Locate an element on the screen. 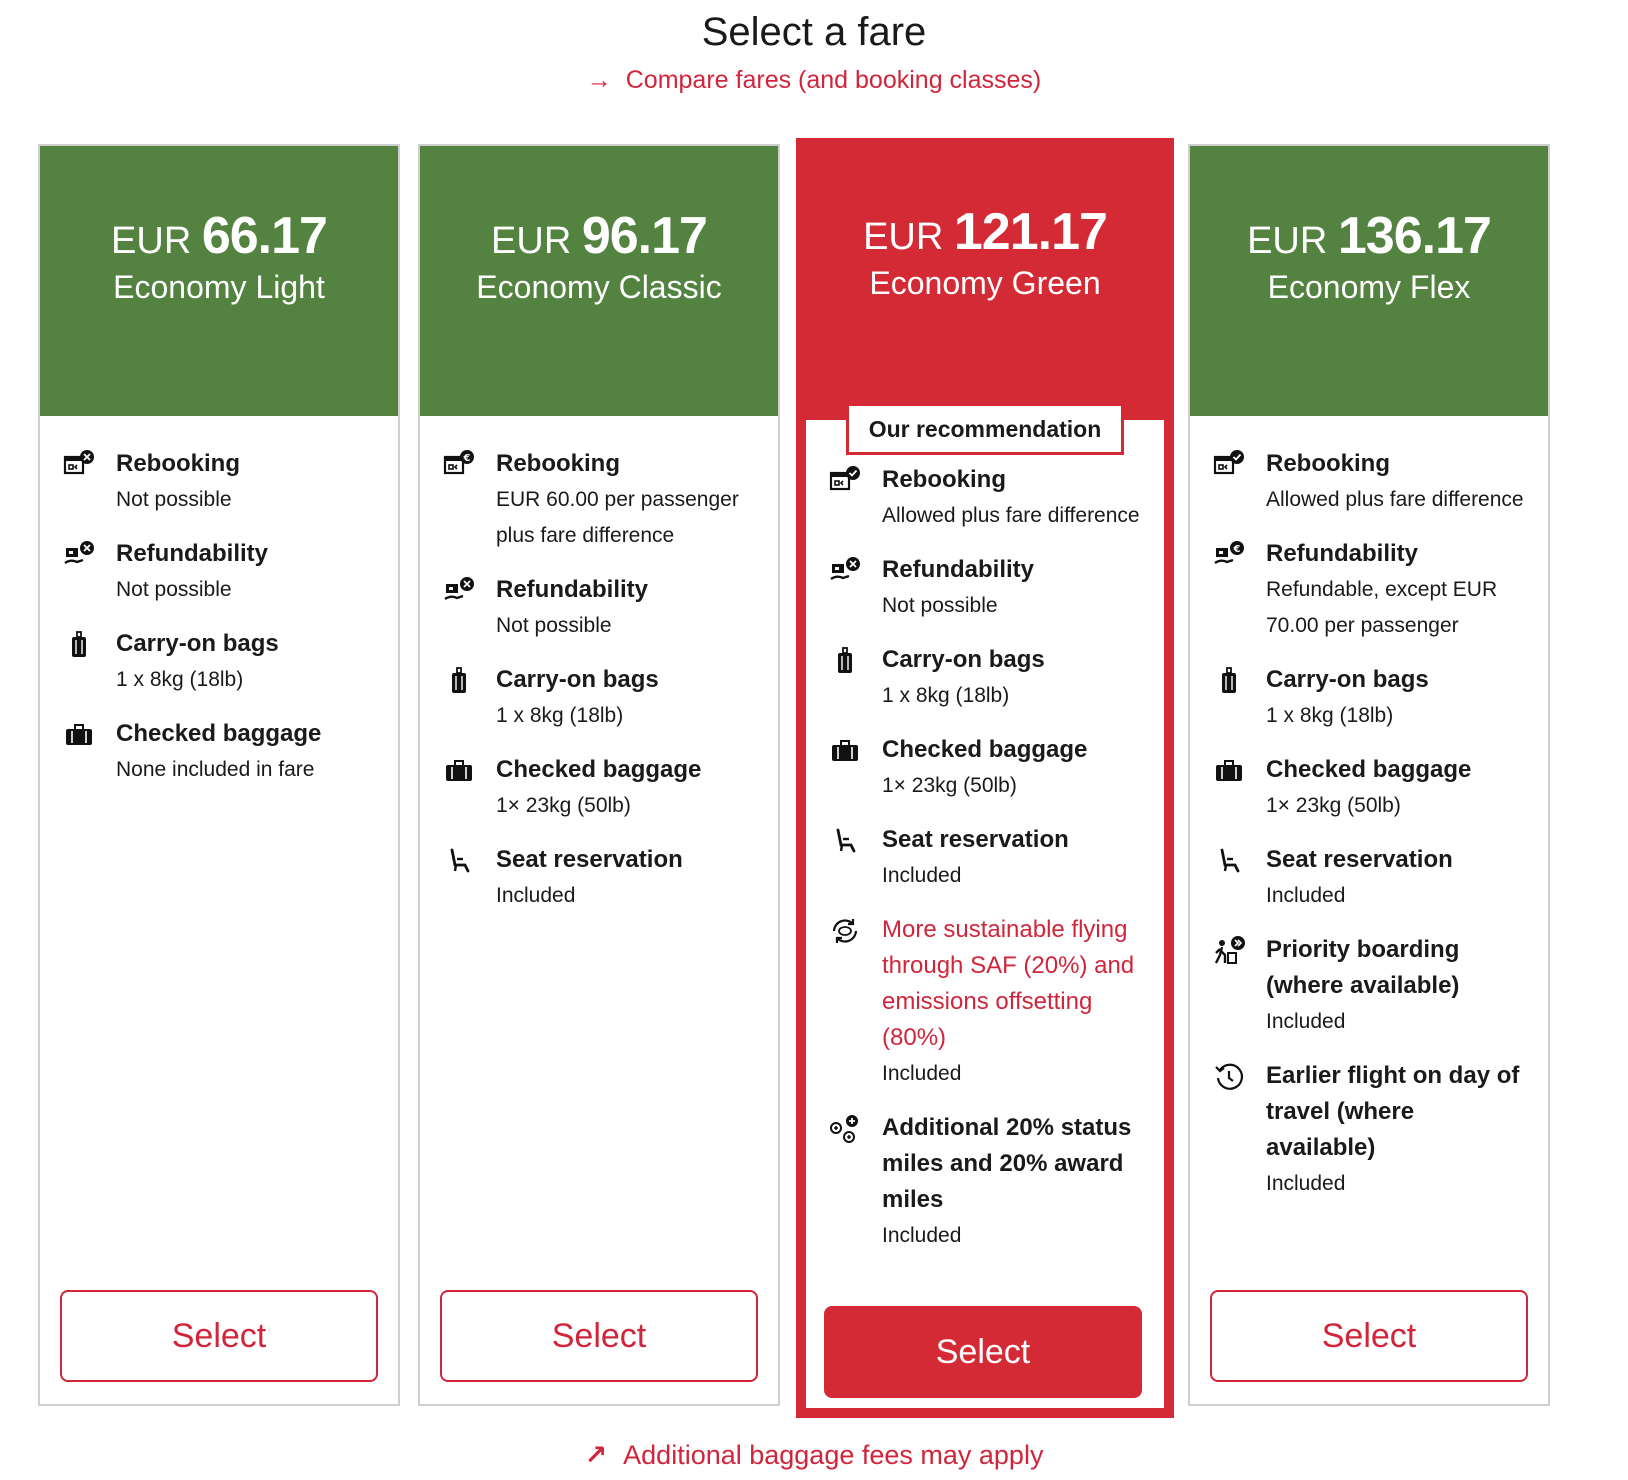  arrow-up-right-icon: ↗ is located at coordinates (596, 1455).